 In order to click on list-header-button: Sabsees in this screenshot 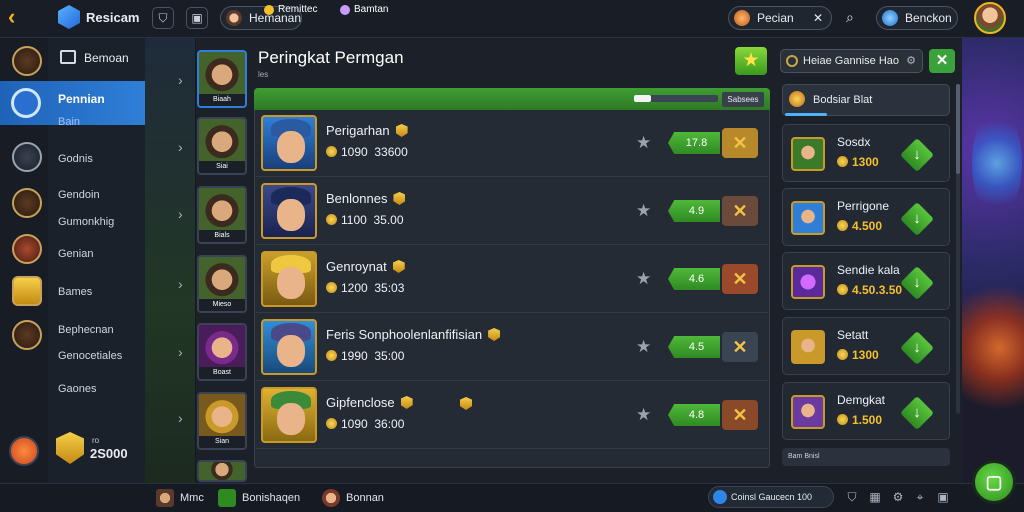, I will do `click(743, 99)`.